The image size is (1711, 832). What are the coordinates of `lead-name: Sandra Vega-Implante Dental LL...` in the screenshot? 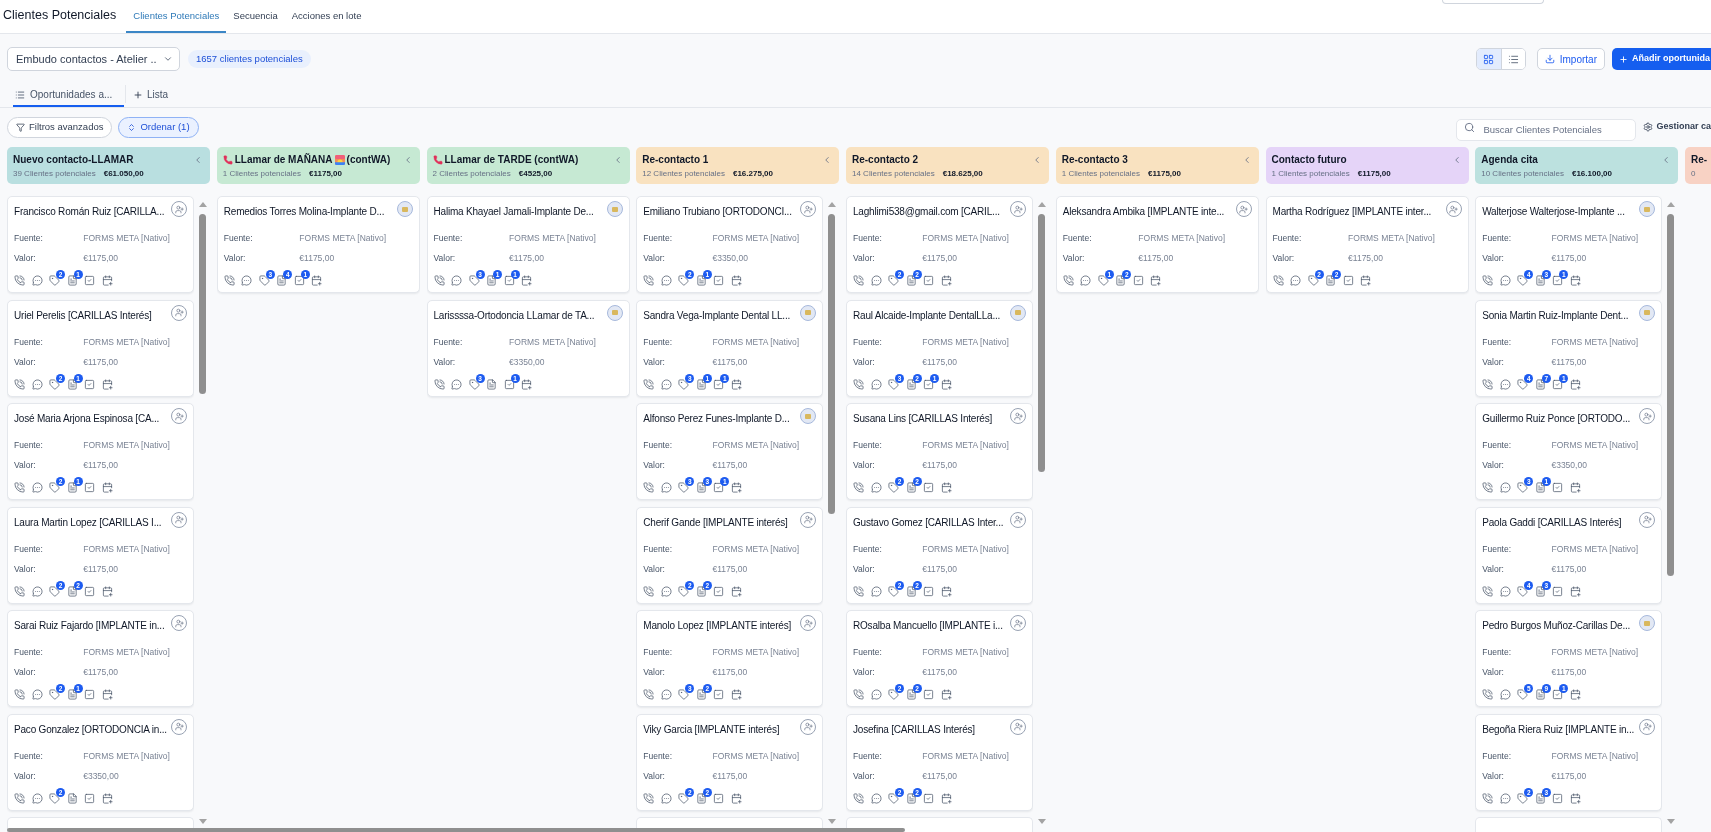 It's located at (717, 315).